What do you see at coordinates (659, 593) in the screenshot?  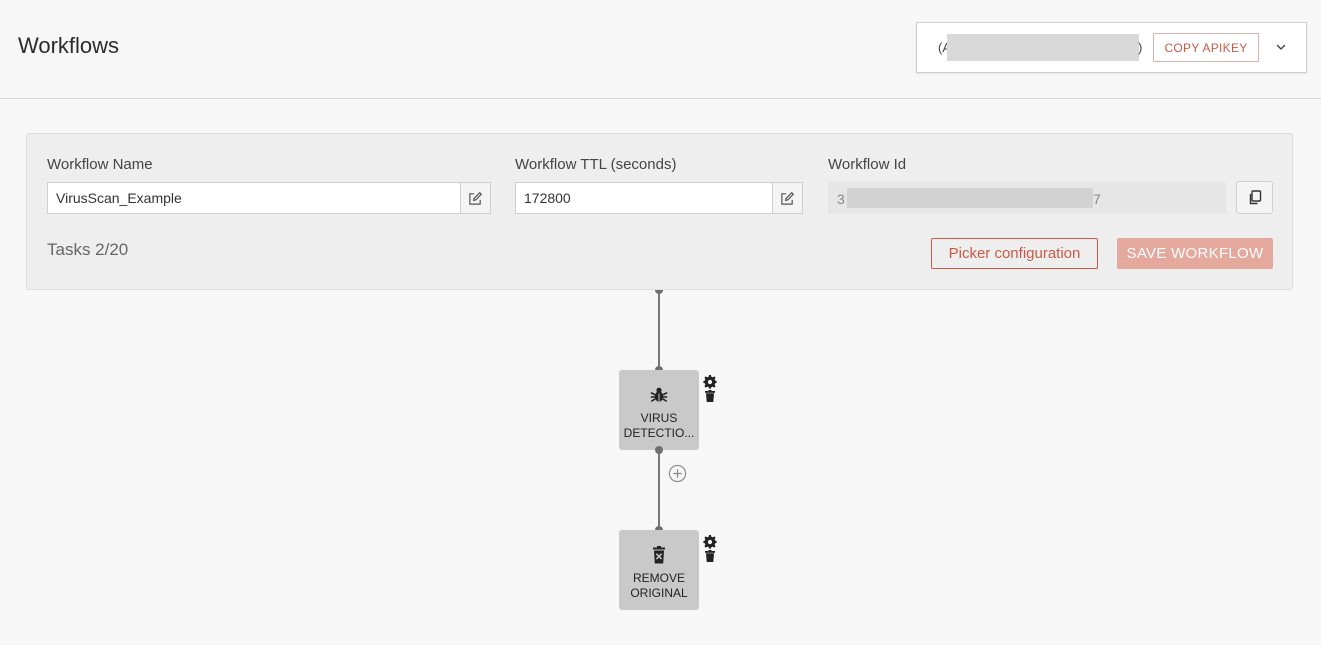 I see `task-node-label-line2: ORIGINAL` at bounding box center [659, 593].